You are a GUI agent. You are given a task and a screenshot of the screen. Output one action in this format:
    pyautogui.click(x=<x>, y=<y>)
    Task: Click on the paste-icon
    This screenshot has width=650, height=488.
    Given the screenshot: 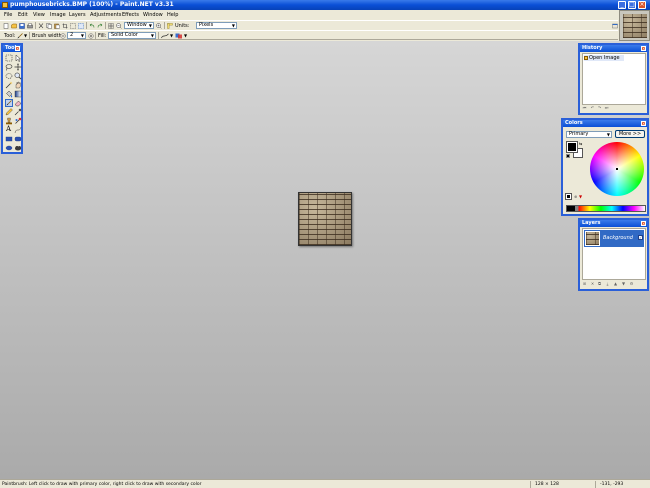 What is the action you would take?
    pyautogui.click(x=57, y=26)
    